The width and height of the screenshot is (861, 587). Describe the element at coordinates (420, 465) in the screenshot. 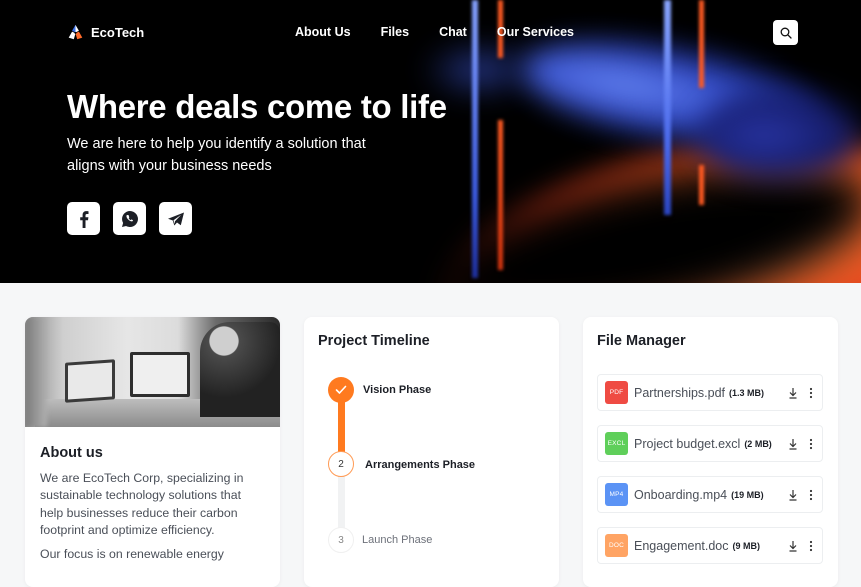

I see `timeline-step-label: Arrangements Phase` at that location.